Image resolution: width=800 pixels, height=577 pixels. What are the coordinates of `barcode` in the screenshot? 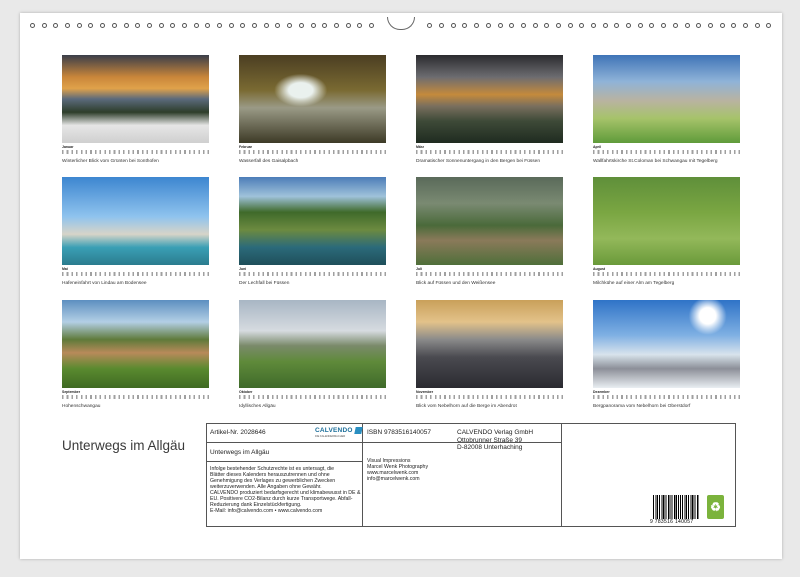 It's located at (676, 507).